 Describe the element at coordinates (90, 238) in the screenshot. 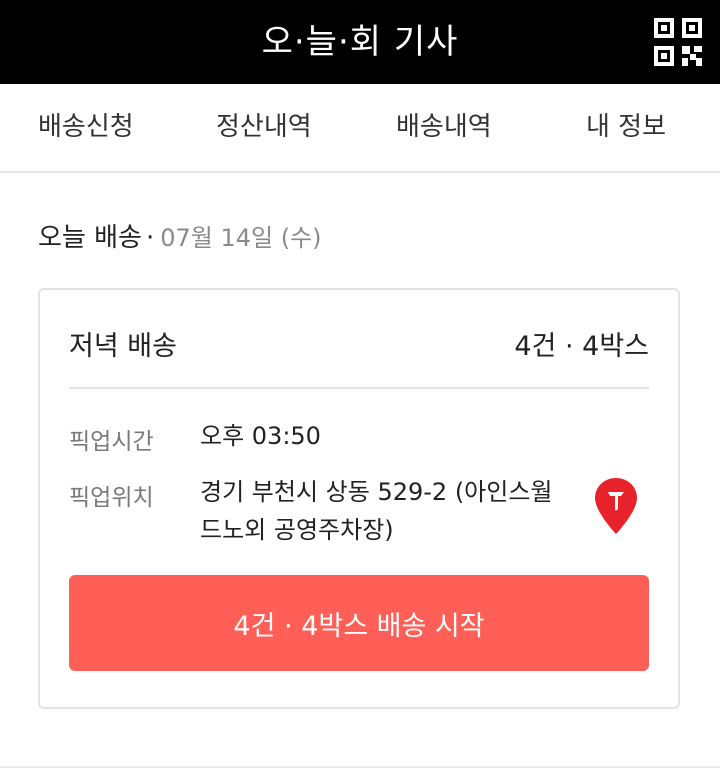

I see `today-delivery-label: 오늘 배송` at that location.